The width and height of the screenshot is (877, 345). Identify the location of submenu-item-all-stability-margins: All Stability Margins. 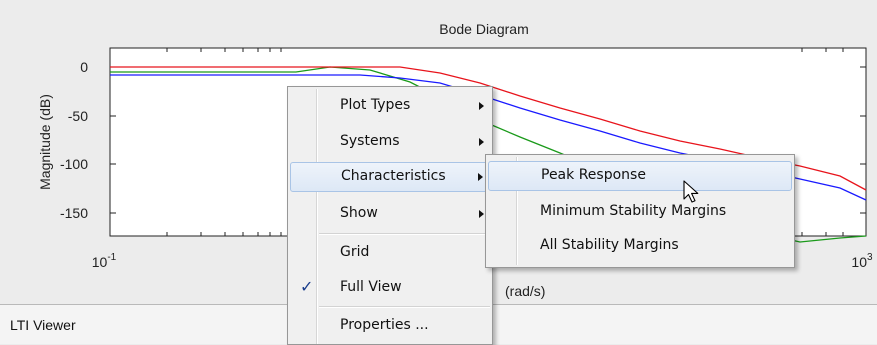
(640, 246).